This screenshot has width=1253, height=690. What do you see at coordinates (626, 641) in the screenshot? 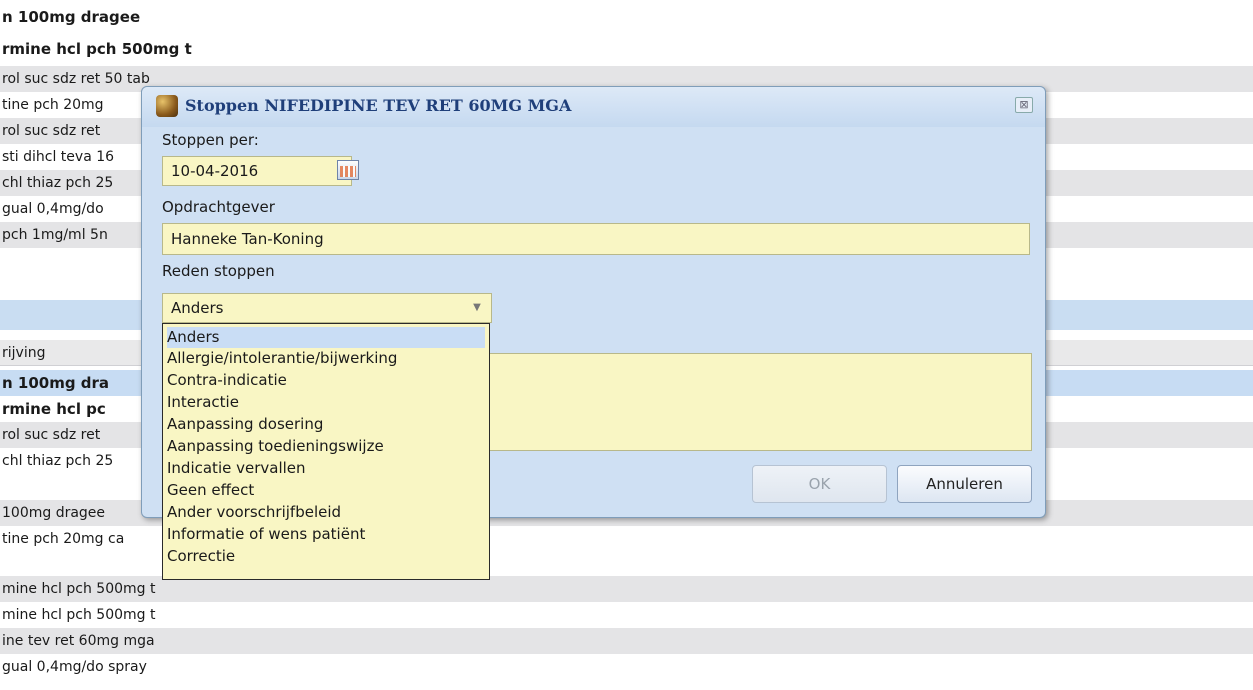
I see `list-item: ine tev ret 60mg mga` at bounding box center [626, 641].